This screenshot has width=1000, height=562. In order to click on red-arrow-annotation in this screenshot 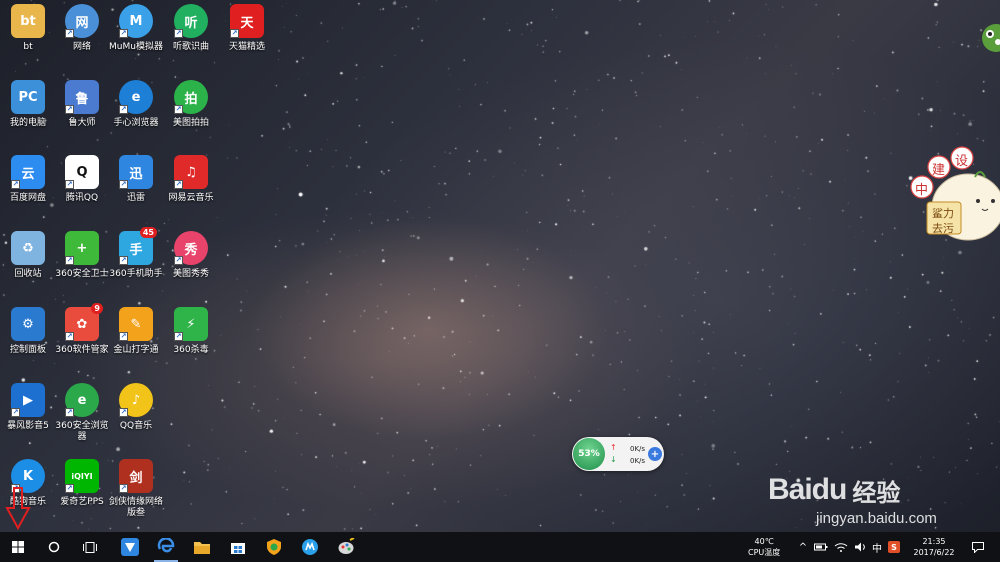, I will do `click(18, 509)`.